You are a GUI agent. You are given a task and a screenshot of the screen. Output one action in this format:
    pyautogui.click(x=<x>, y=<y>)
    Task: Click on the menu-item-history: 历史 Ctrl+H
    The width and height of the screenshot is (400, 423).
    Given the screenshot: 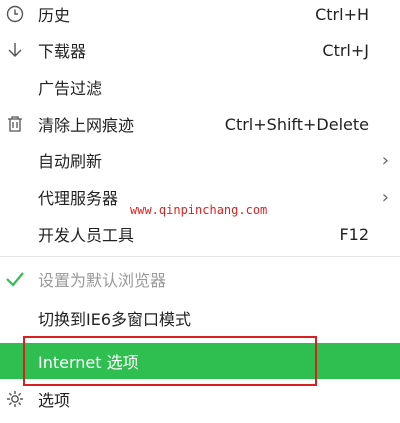 What is the action you would take?
    pyautogui.click(x=200, y=15)
    